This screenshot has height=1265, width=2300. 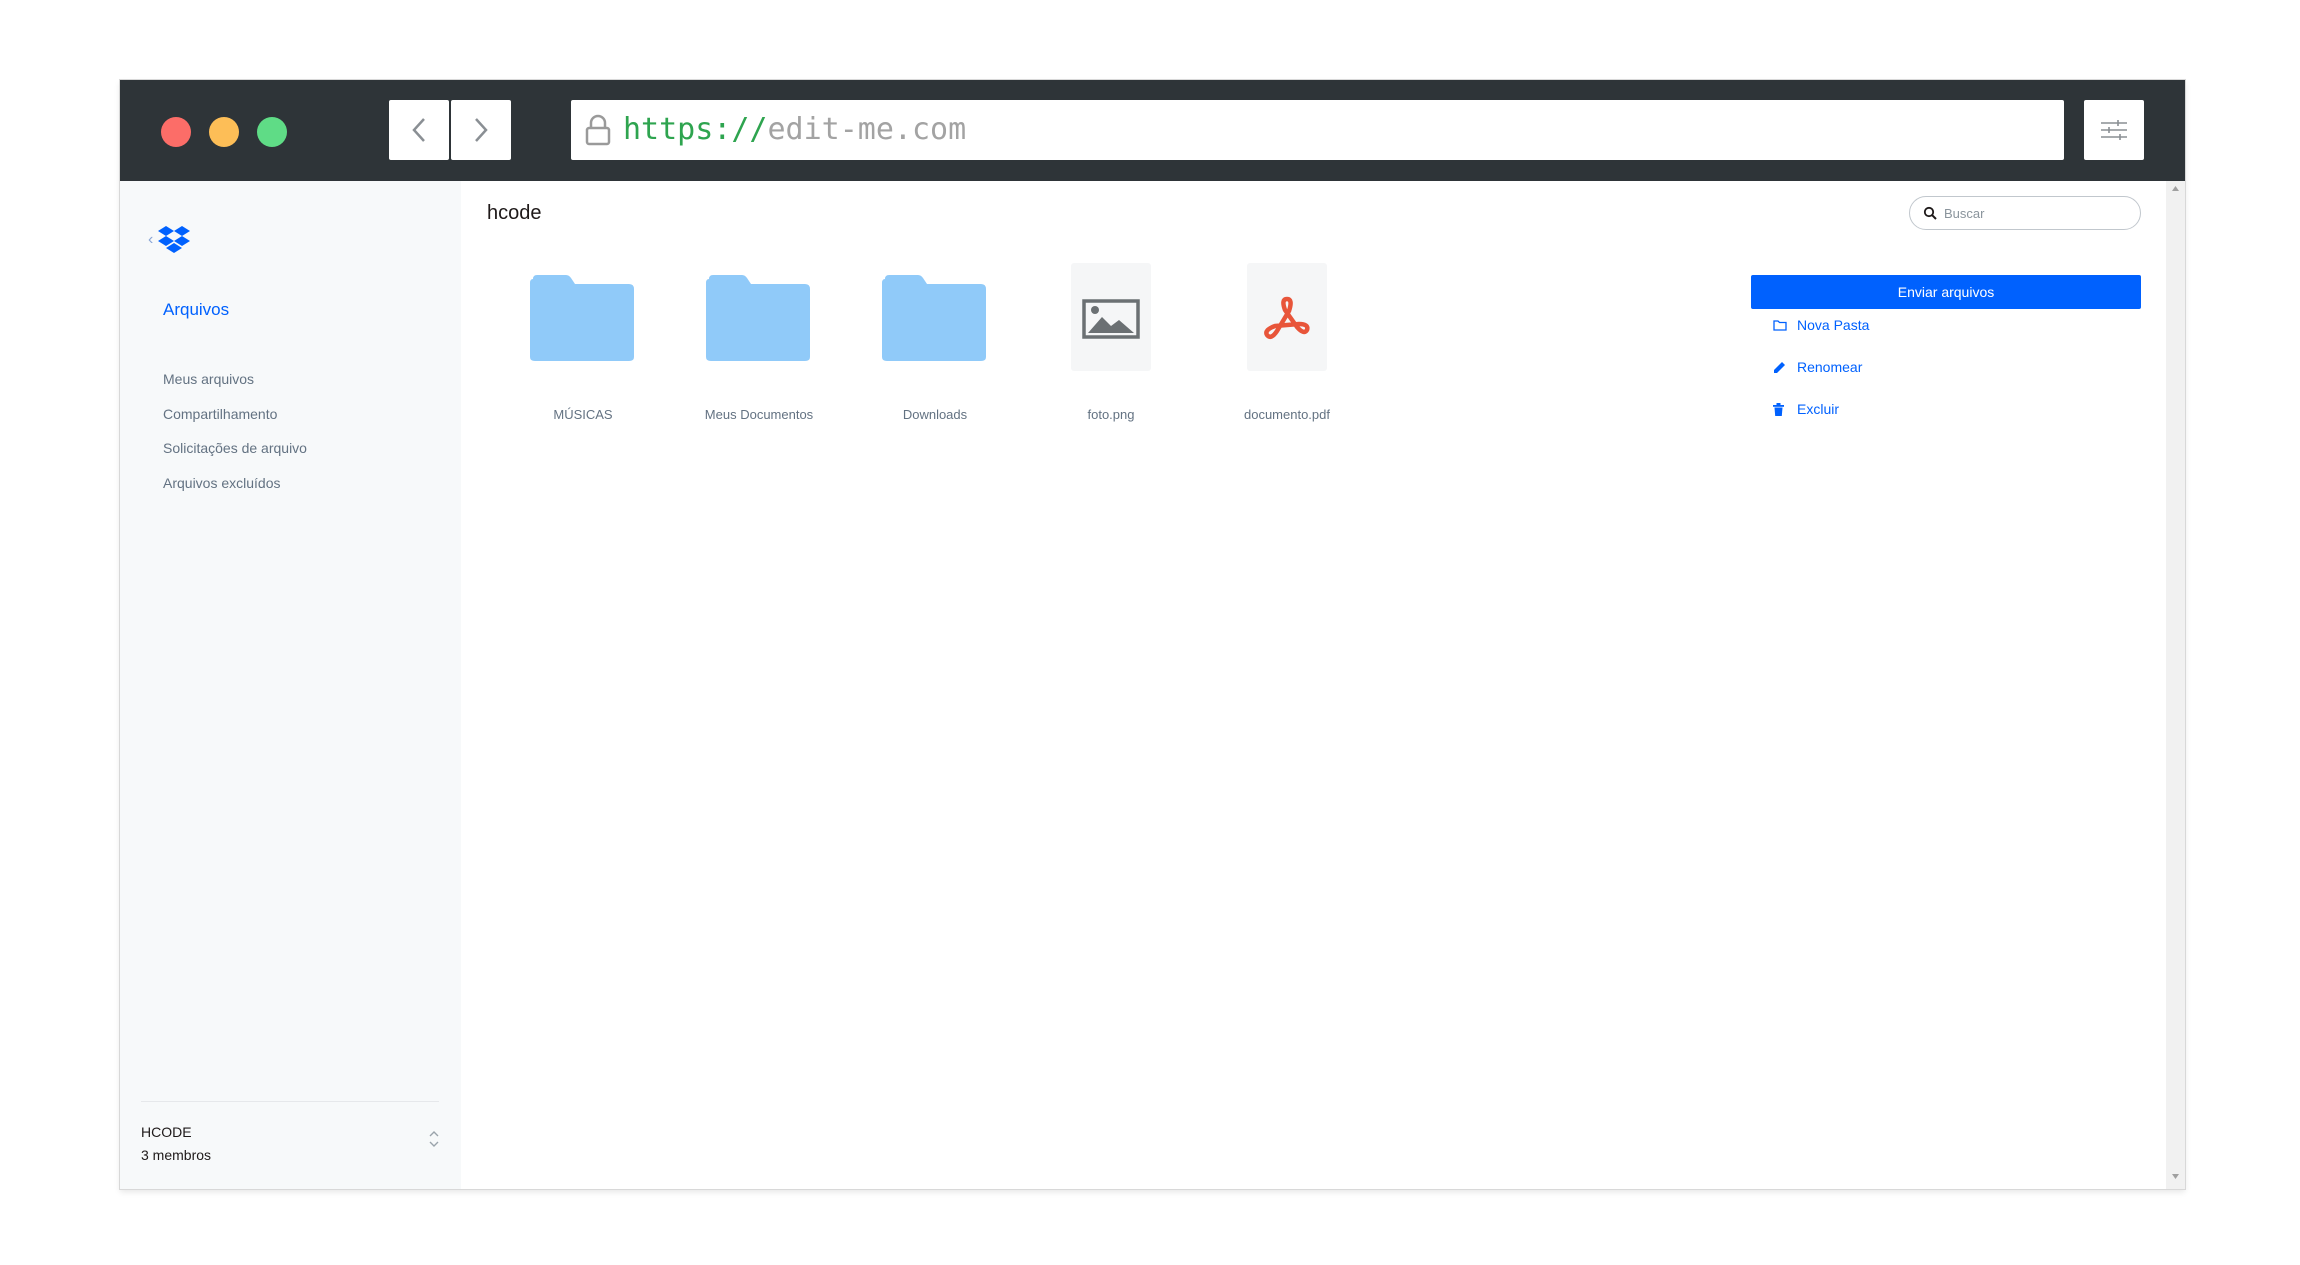 What do you see at coordinates (867, 129) in the screenshot?
I see `url-host: edit-me.com` at bounding box center [867, 129].